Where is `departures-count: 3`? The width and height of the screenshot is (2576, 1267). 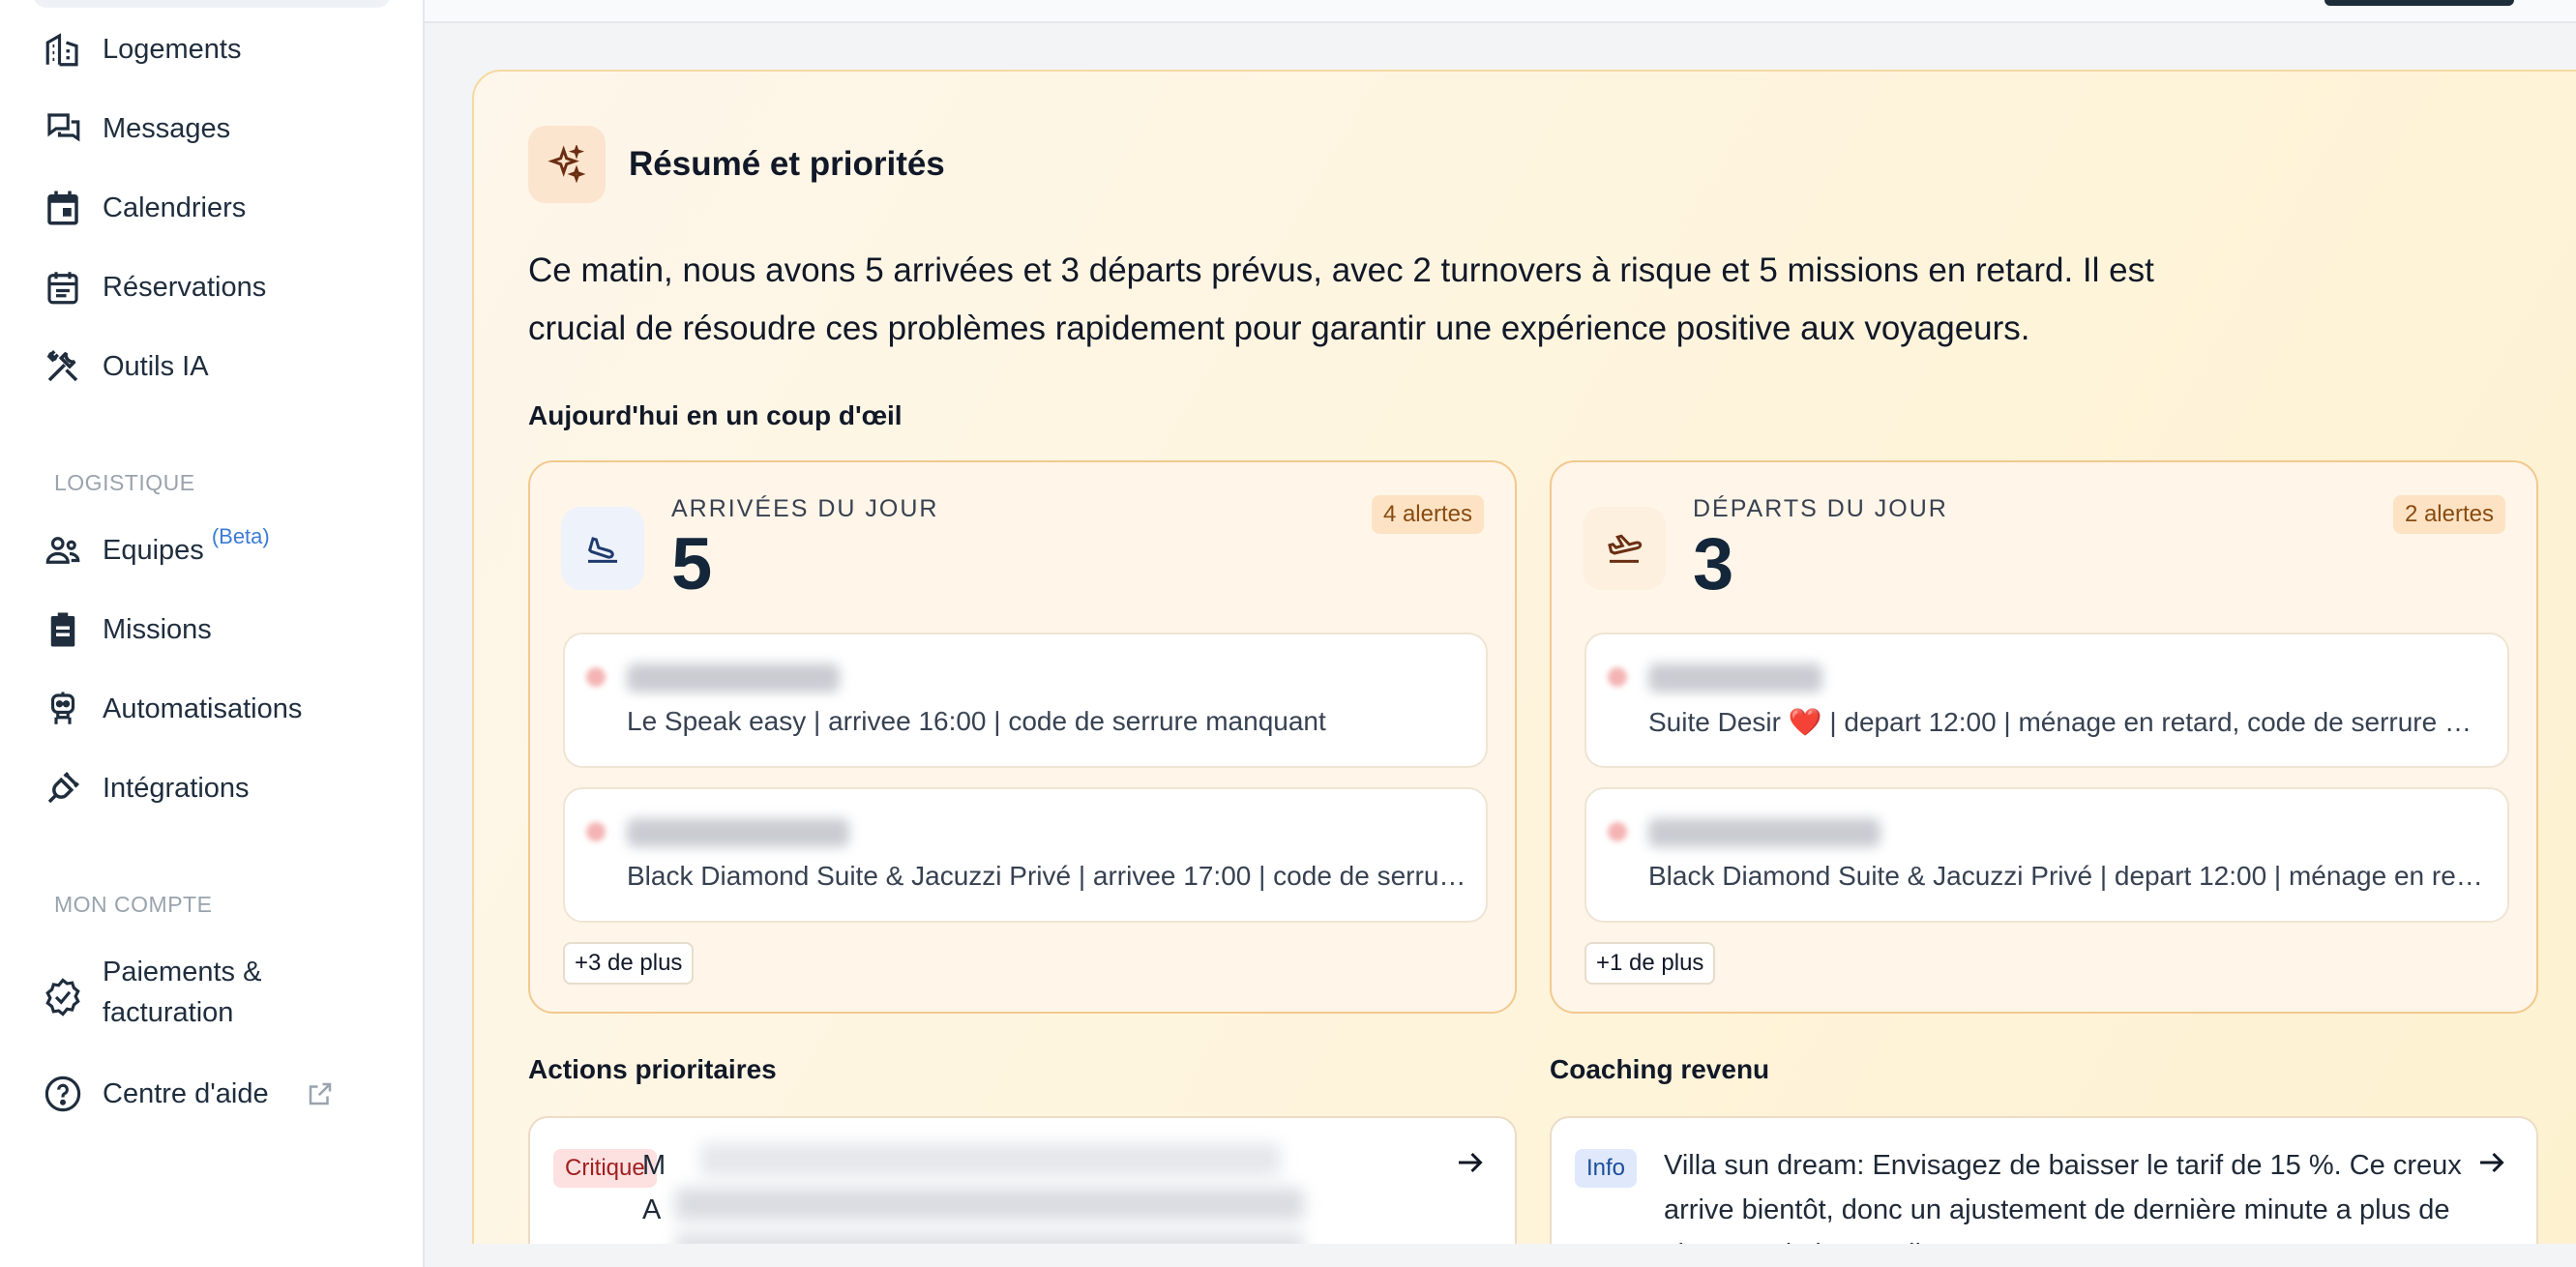
departures-count: 3 is located at coordinates (1713, 564).